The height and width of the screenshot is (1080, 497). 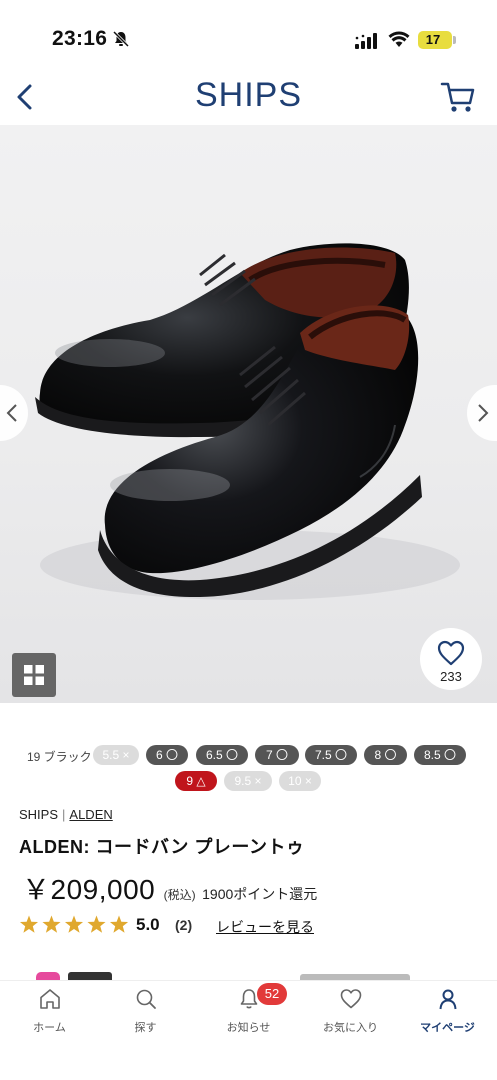 What do you see at coordinates (59, 757) in the screenshot?
I see `color-name: 19 ブラック` at bounding box center [59, 757].